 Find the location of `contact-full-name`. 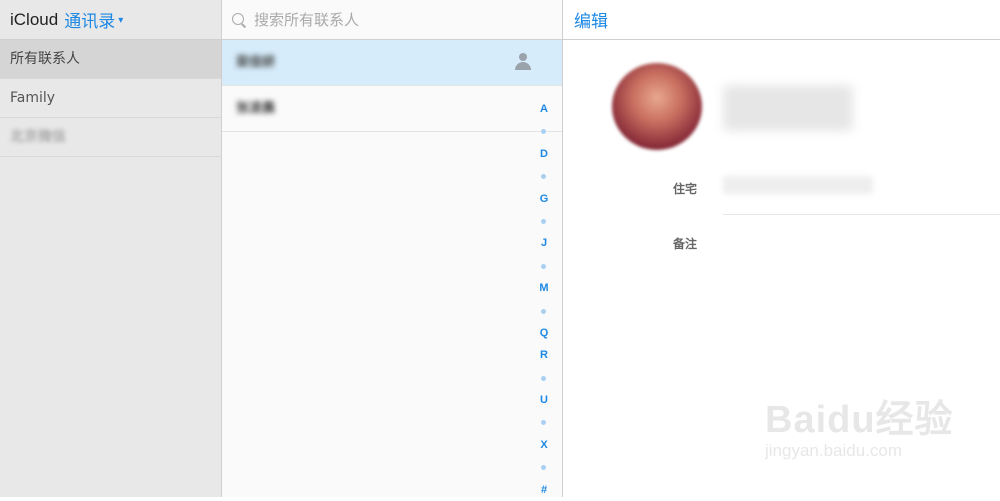

contact-full-name is located at coordinates (788, 108).